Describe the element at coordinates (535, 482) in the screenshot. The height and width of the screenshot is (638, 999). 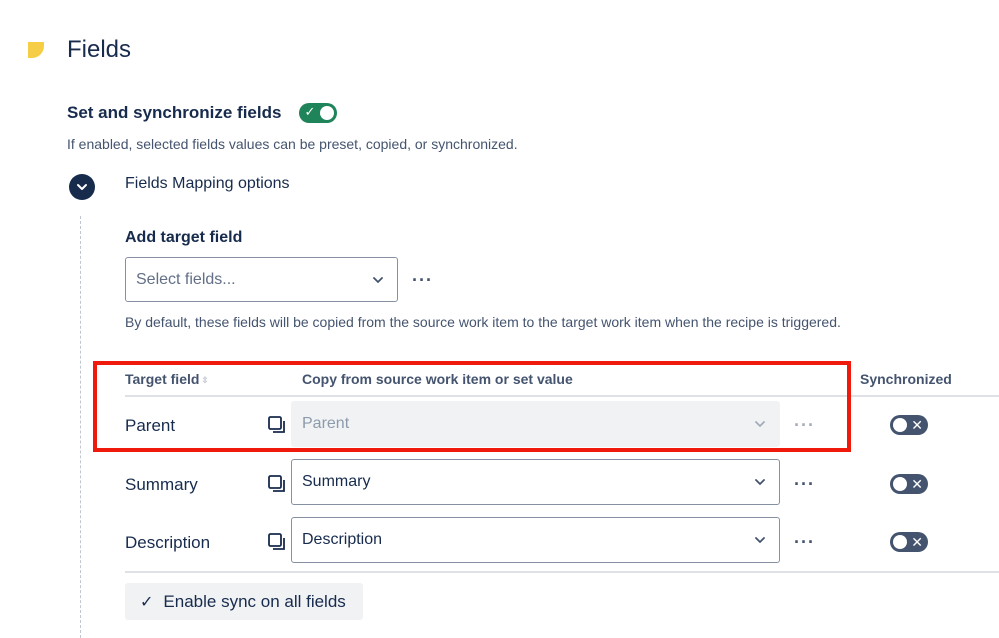
I see `summary-value-select: Summary` at that location.